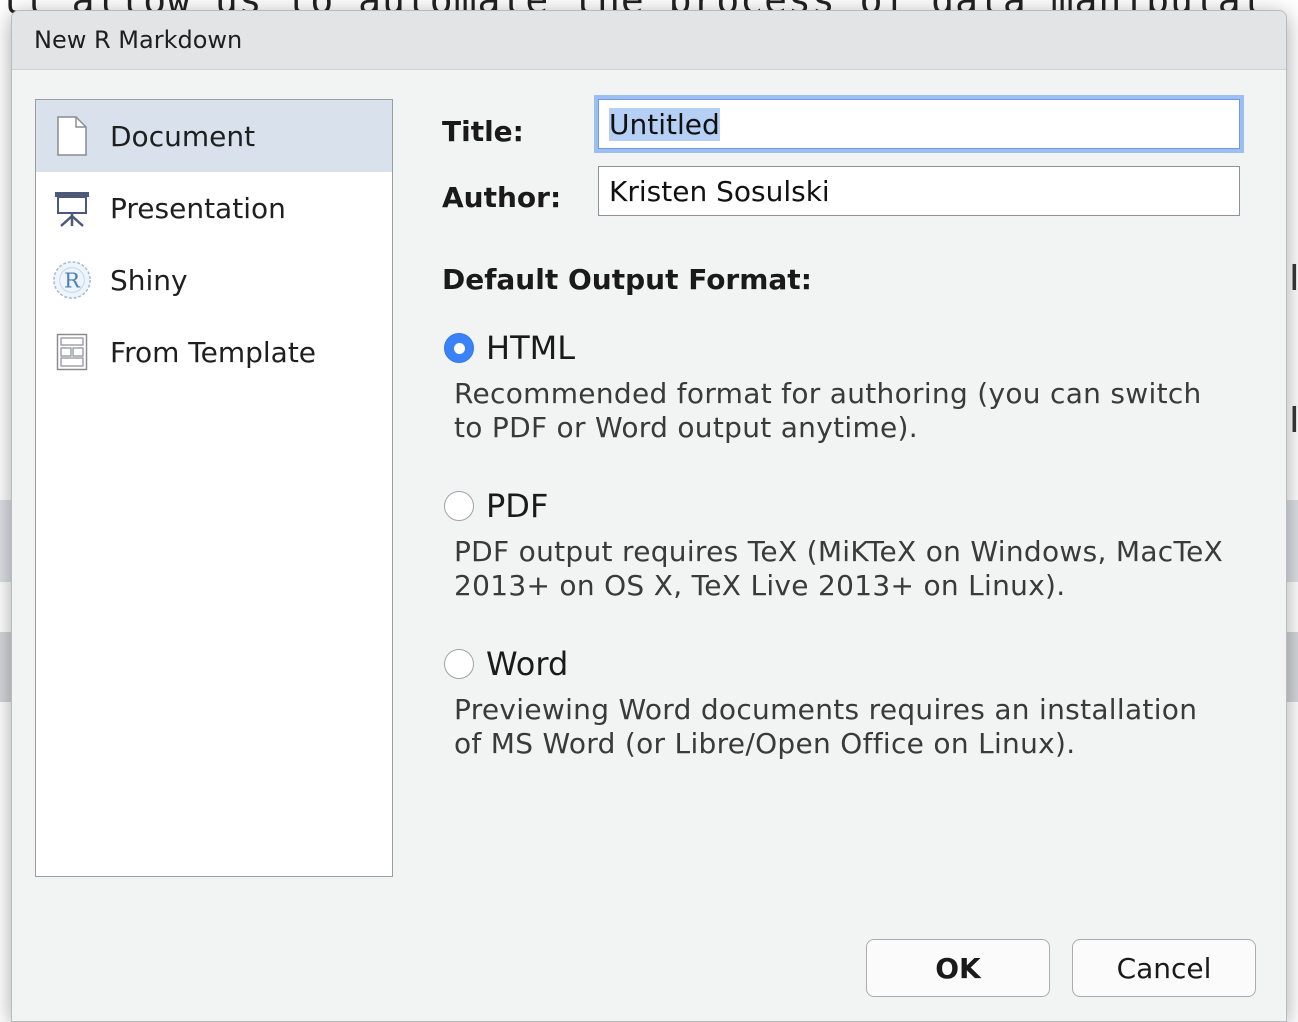 The height and width of the screenshot is (1022, 1298). I want to click on radio-label-word: Word, so click(527, 664).